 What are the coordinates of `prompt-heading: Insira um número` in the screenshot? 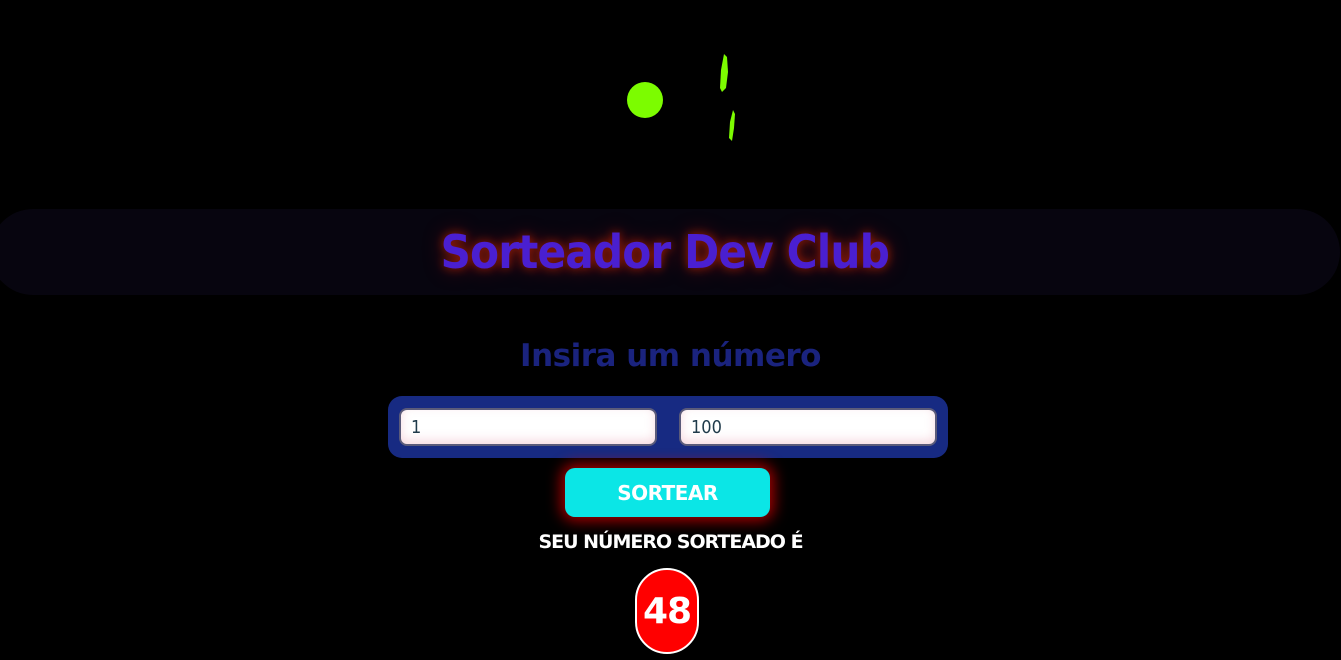 It's located at (670, 356).